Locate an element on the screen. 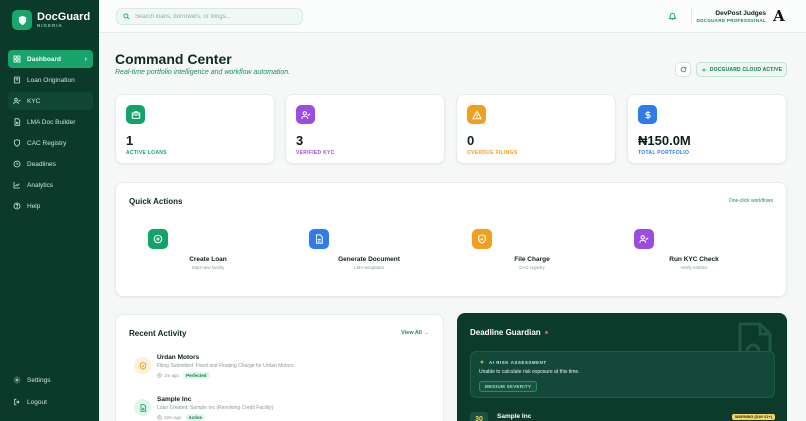  avatar: A is located at coordinates (779, 16).